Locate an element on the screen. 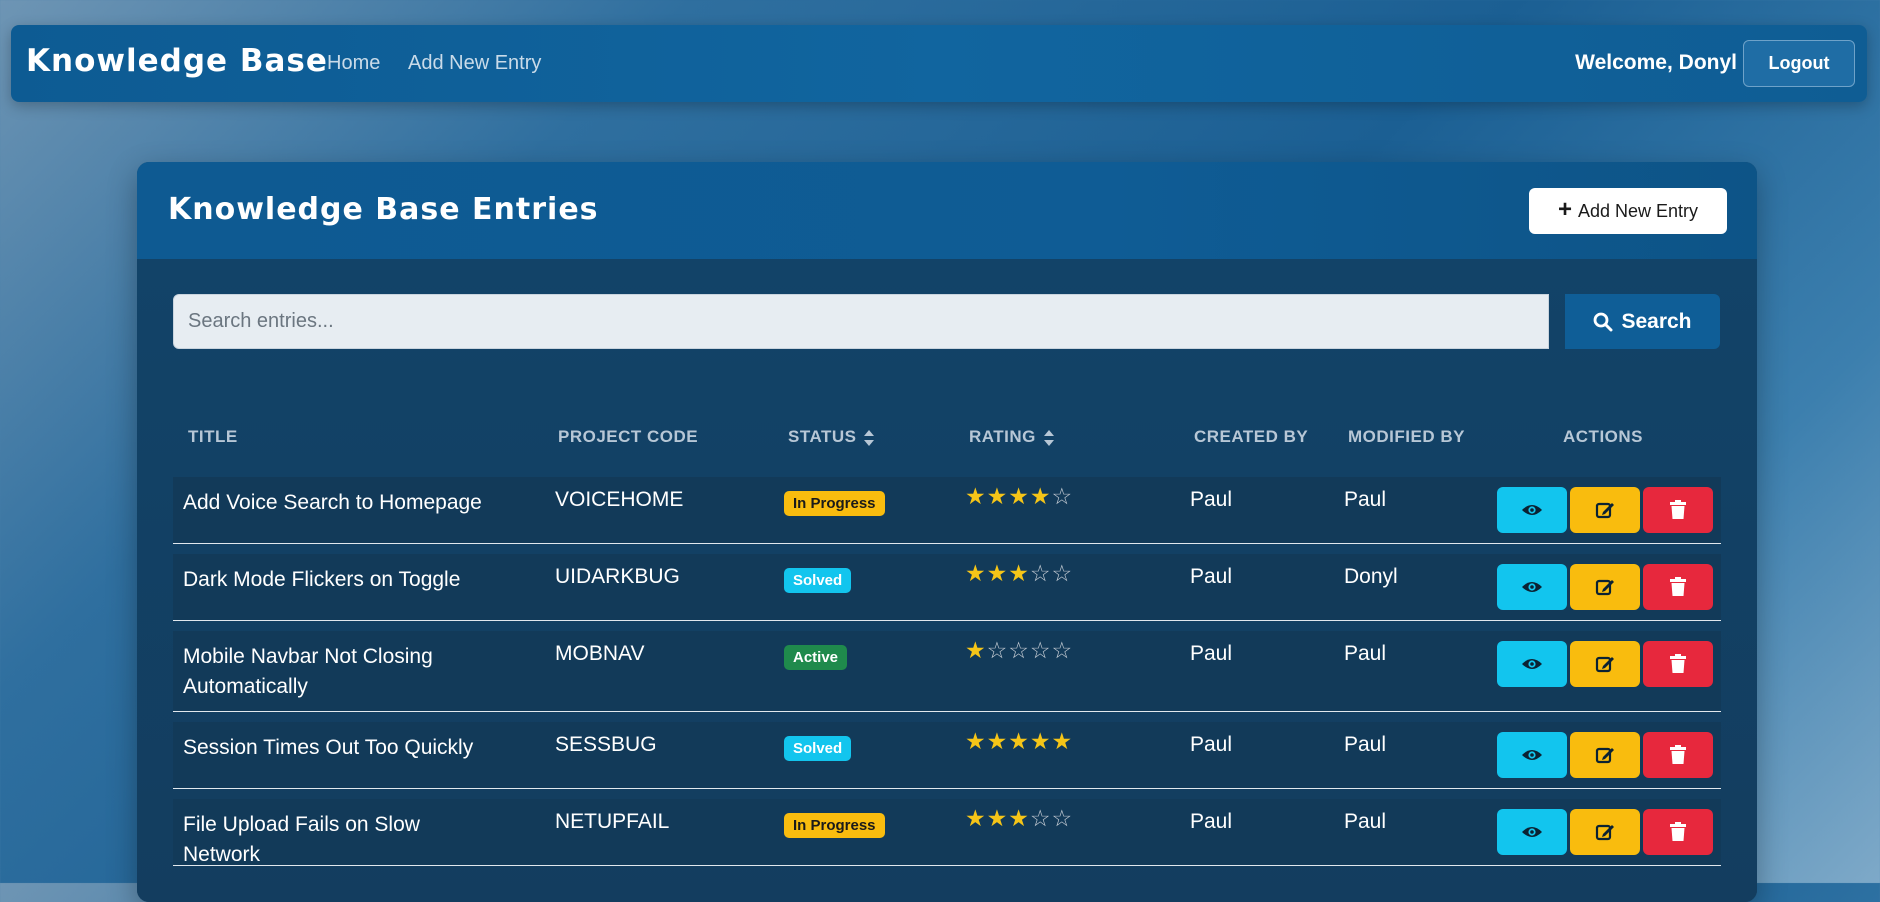  nav-link-add-new-entry: Add New Entry is located at coordinates (474, 63).